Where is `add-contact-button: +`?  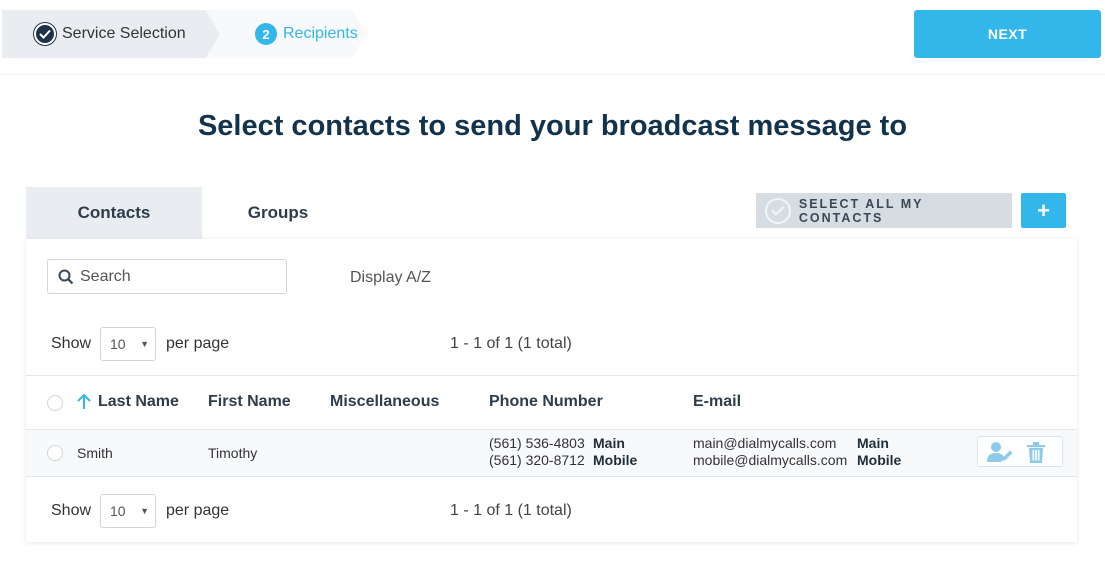 add-contact-button: + is located at coordinates (1043, 210).